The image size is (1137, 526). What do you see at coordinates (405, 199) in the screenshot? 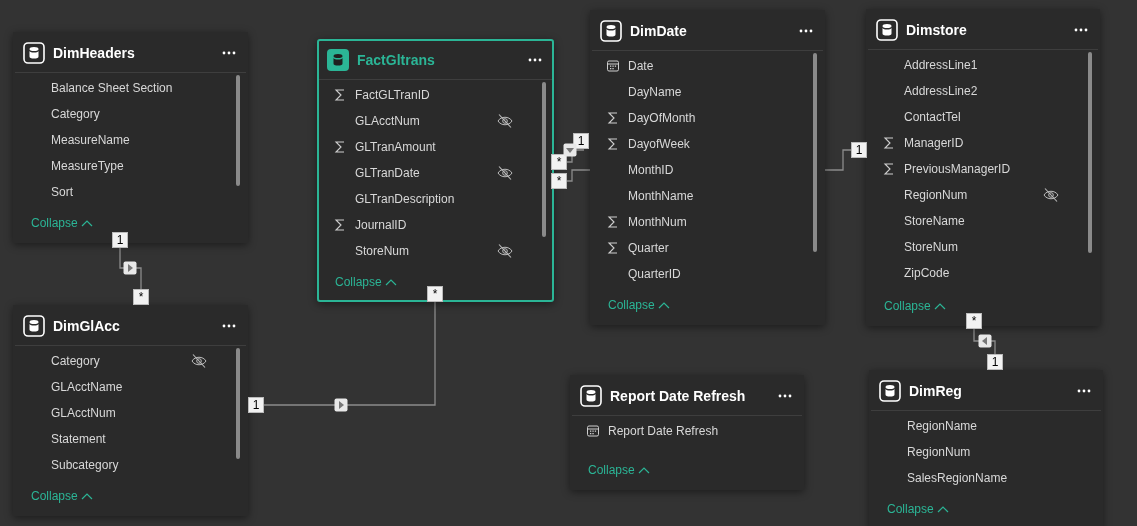
I see `field-name: GLTranDescription` at bounding box center [405, 199].